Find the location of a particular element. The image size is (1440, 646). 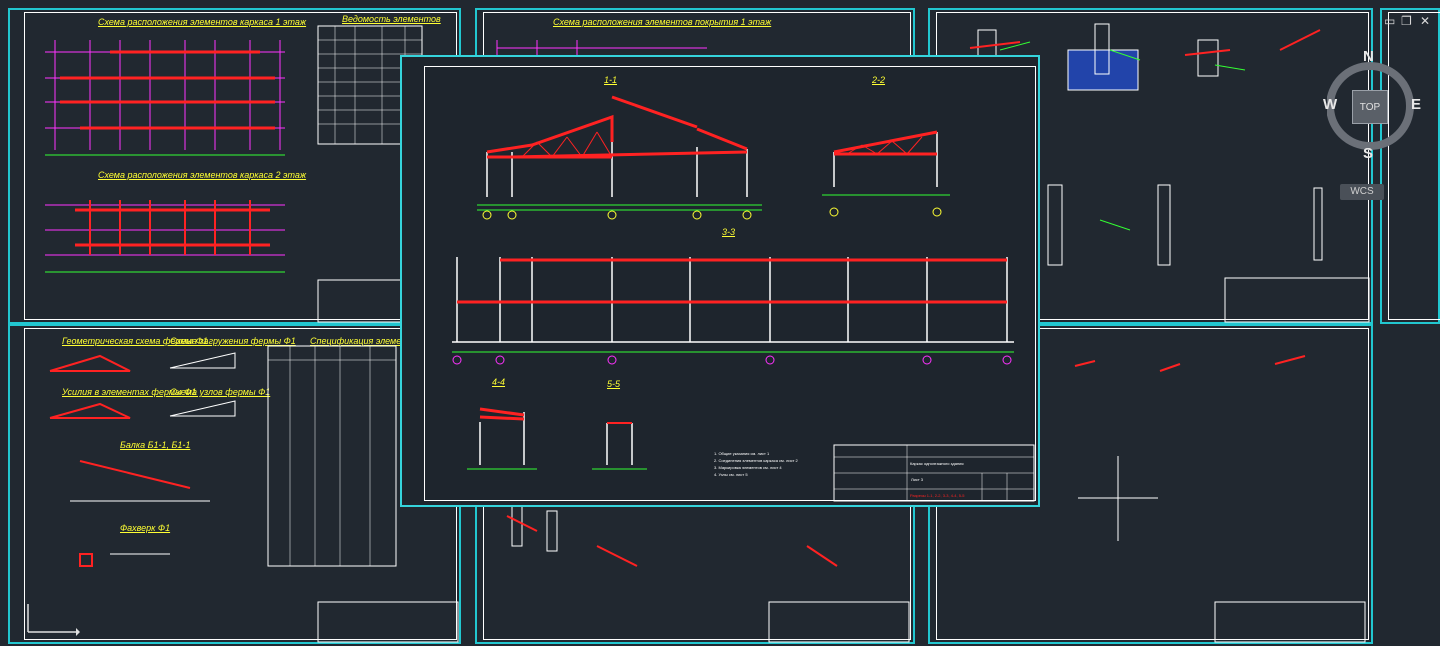

viewcube-top-face: TOP is located at coordinates (1370, 107).